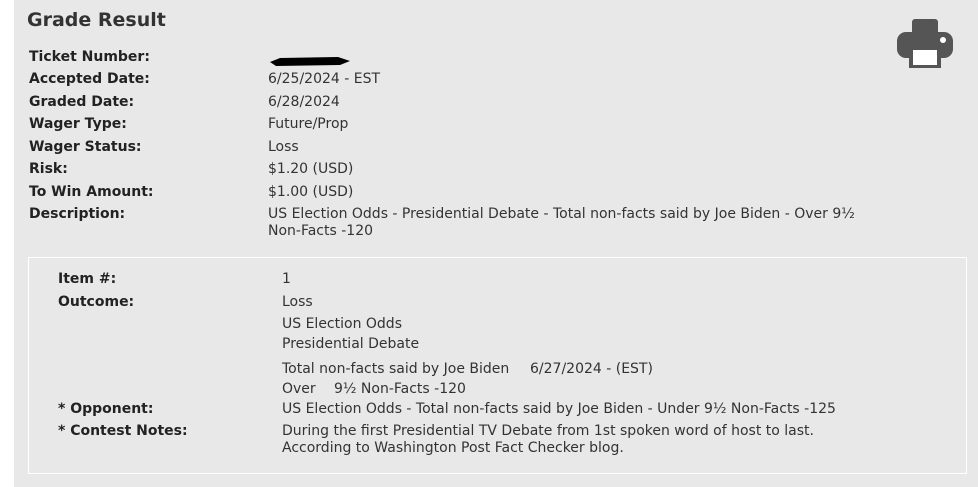 The width and height of the screenshot is (978, 487). I want to click on item-number-value: 1, so click(286, 279).